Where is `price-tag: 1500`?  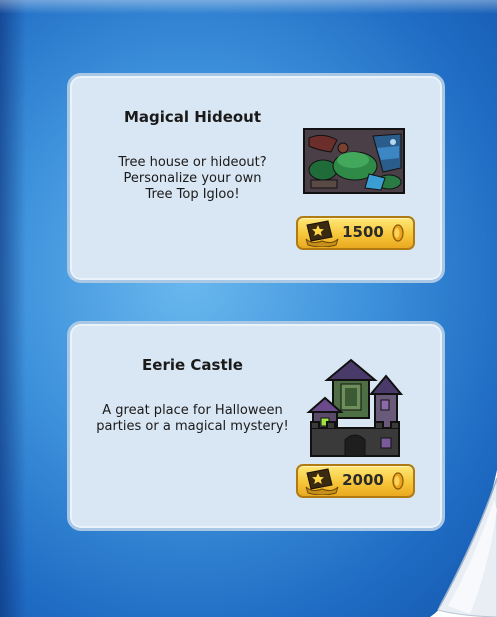
price-tag: 1500 is located at coordinates (355, 233).